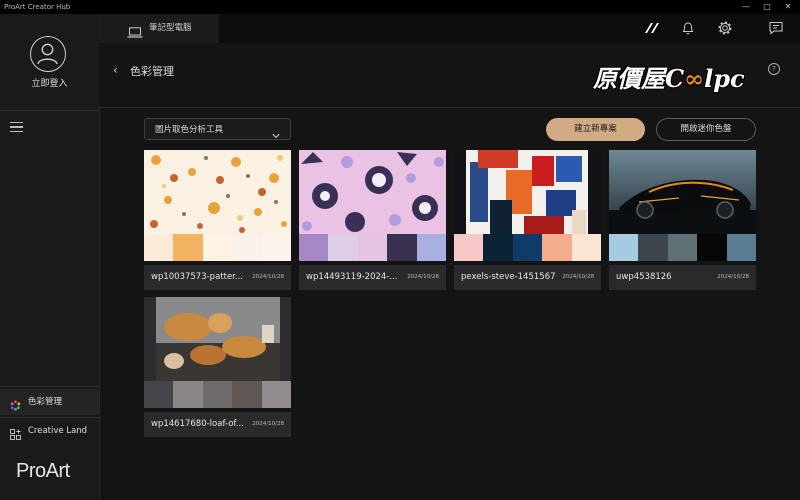 This screenshot has height=500, width=800. Describe the element at coordinates (746, 7) in the screenshot. I see `minimize-icon: —` at that location.